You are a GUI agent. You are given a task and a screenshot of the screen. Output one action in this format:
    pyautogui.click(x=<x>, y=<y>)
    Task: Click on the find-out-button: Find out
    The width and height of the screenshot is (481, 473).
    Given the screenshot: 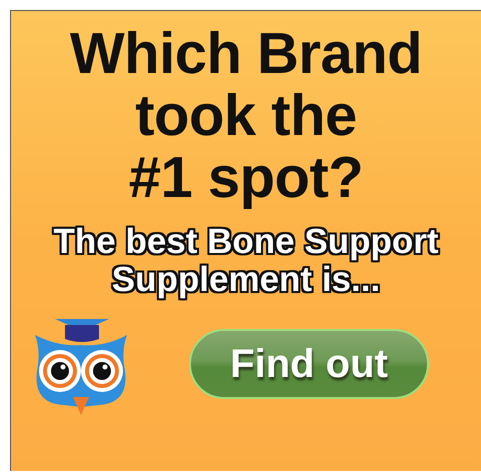 What is the action you would take?
    pyautogui.click(x=309, y=364)
    